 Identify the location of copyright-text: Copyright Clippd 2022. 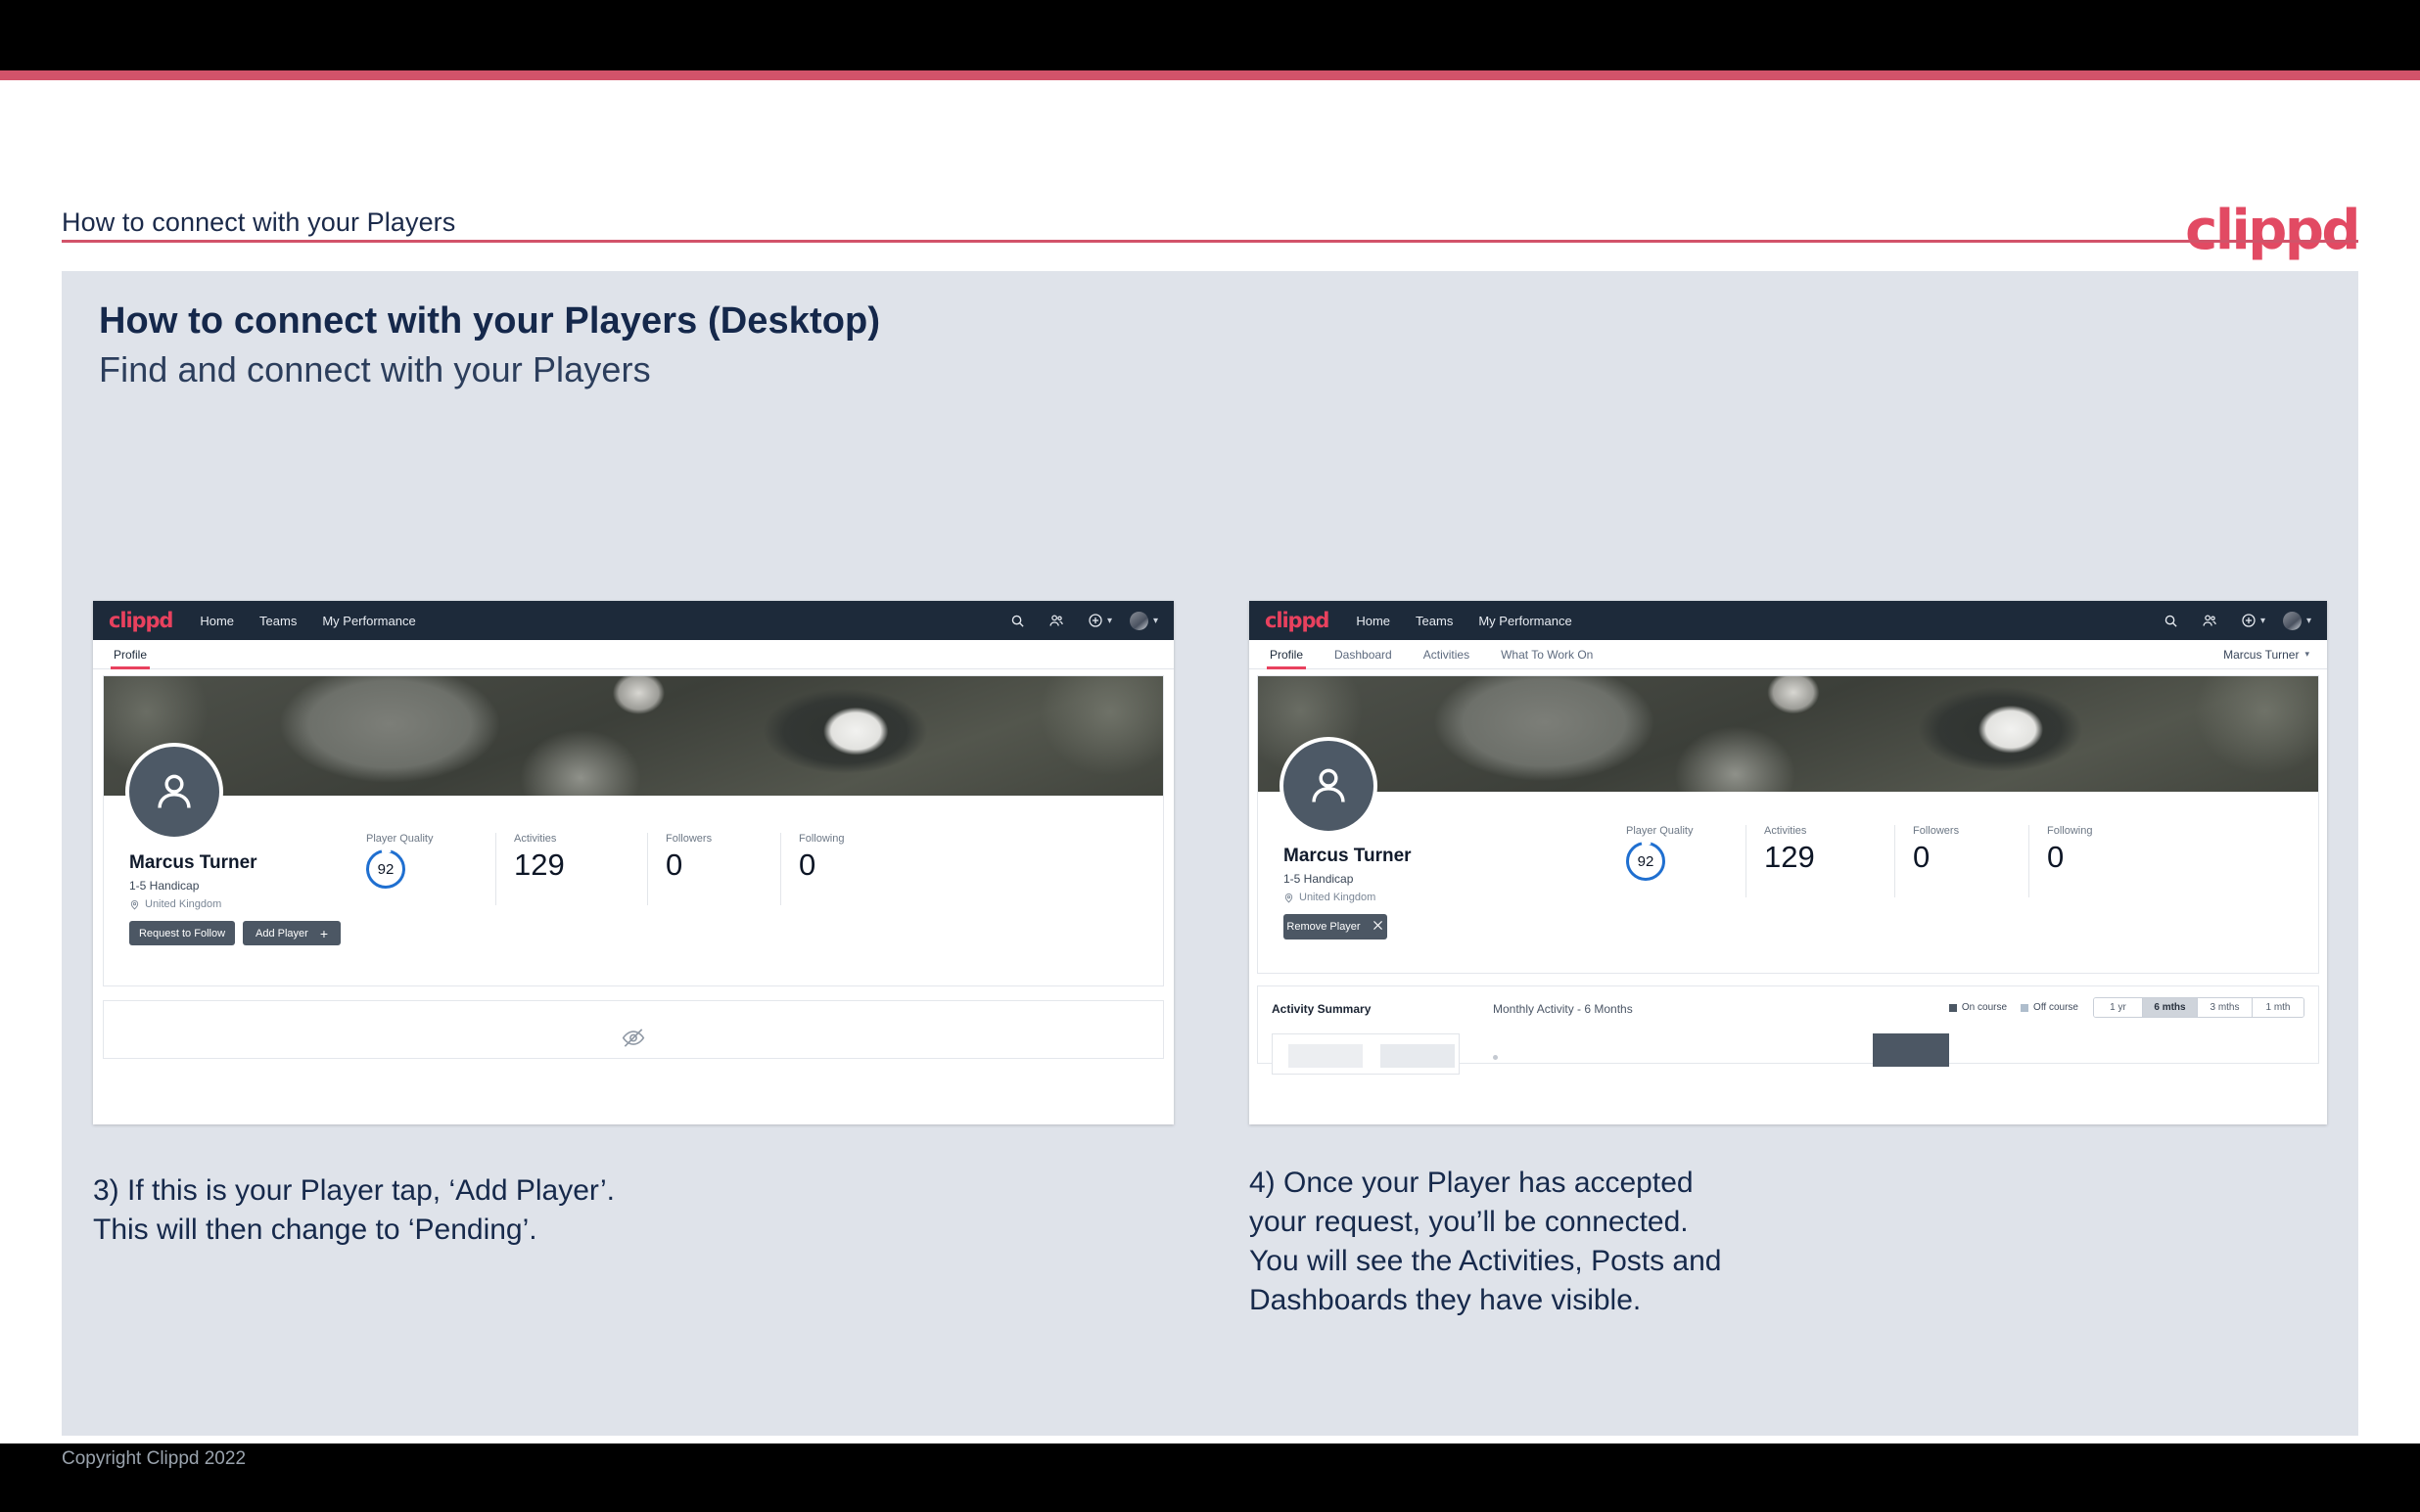
(154, 1458).